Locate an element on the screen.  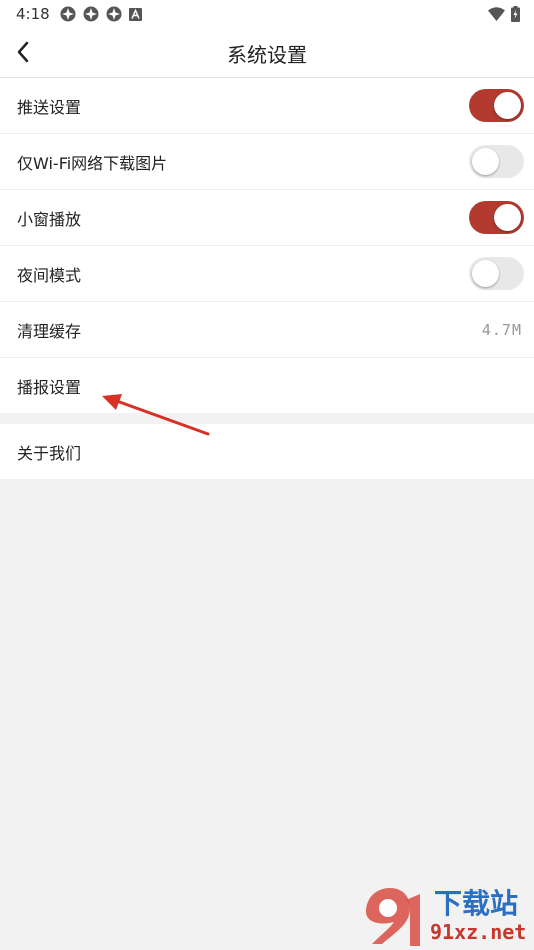
cache-size-value: 4.7M is located at coordinates (501, 329).